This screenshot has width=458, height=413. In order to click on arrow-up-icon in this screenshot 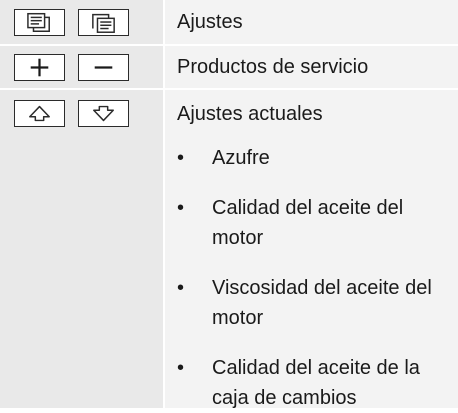, I will do `click(39, 113)`.